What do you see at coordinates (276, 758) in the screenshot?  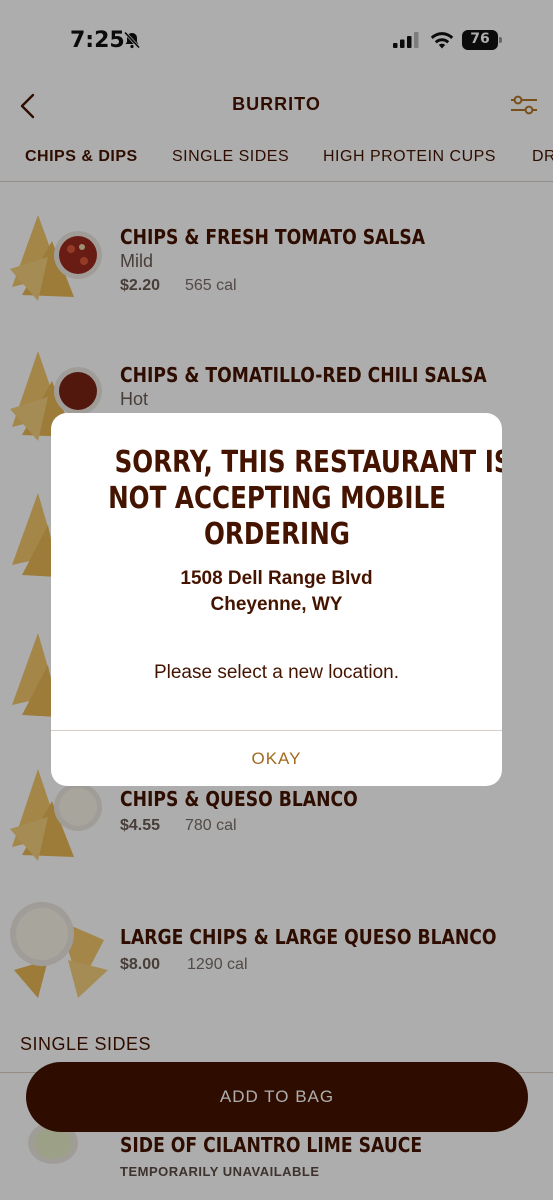 I see `okay-button: OKAY` at bounding box center [276, 758].